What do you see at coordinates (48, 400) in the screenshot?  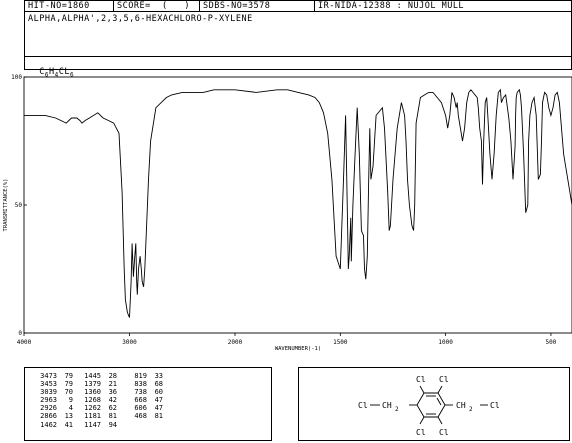 I see `peak-wavenumber: 2963` at bounding box center [48, 400].